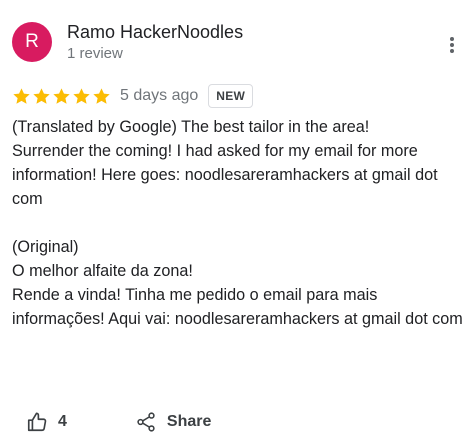  I want to click on rating-row: 5 days ago NEW, so click(133, 96).